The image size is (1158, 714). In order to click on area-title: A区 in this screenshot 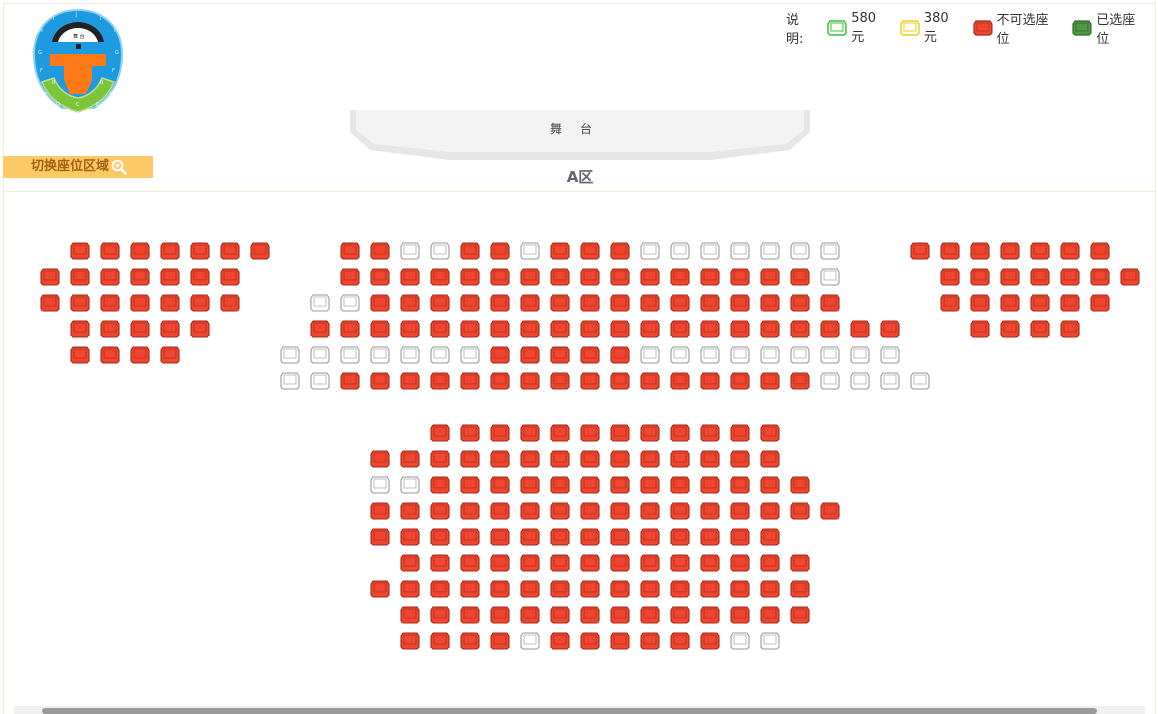, I will do `click(580, 177)`.